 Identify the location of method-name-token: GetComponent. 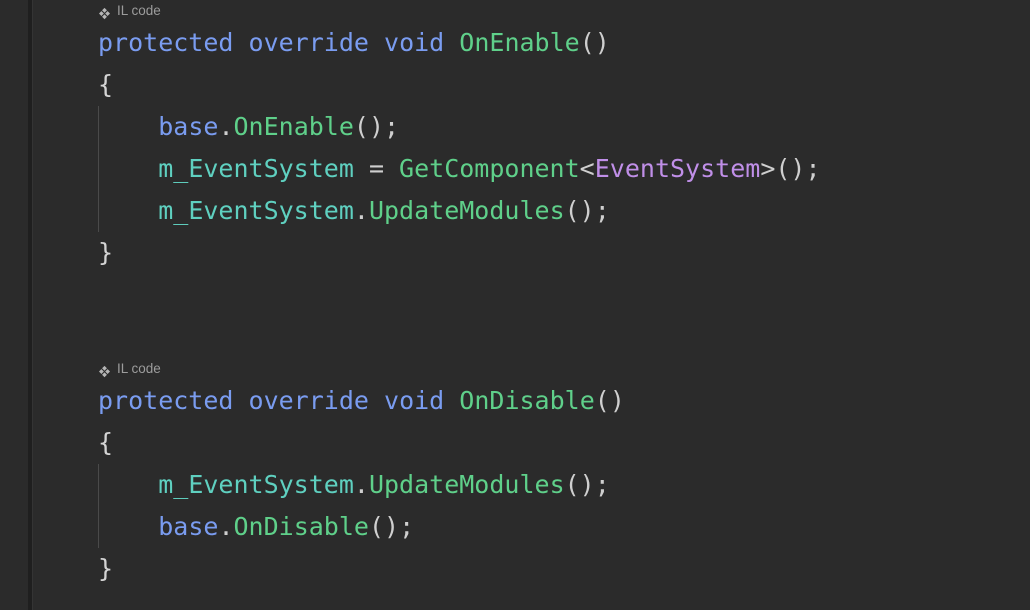
(489, 168).